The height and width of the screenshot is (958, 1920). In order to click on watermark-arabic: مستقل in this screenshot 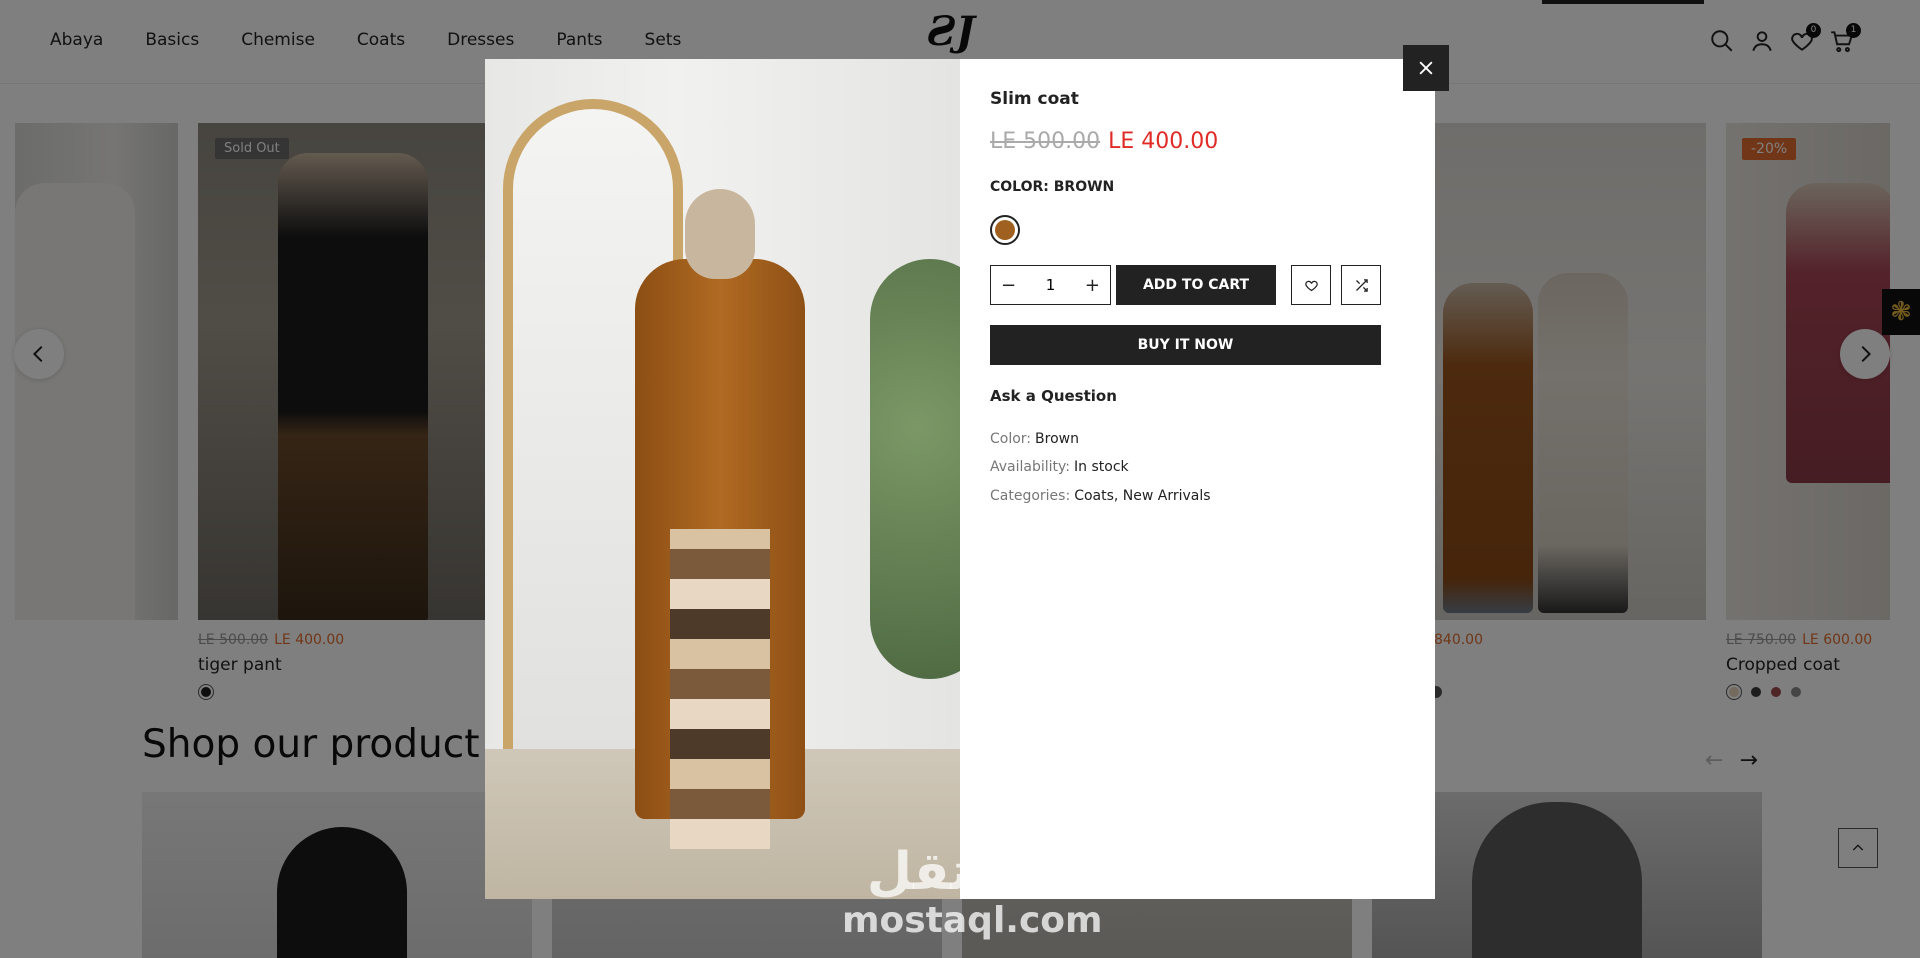, I will do `click(962, 872)`.